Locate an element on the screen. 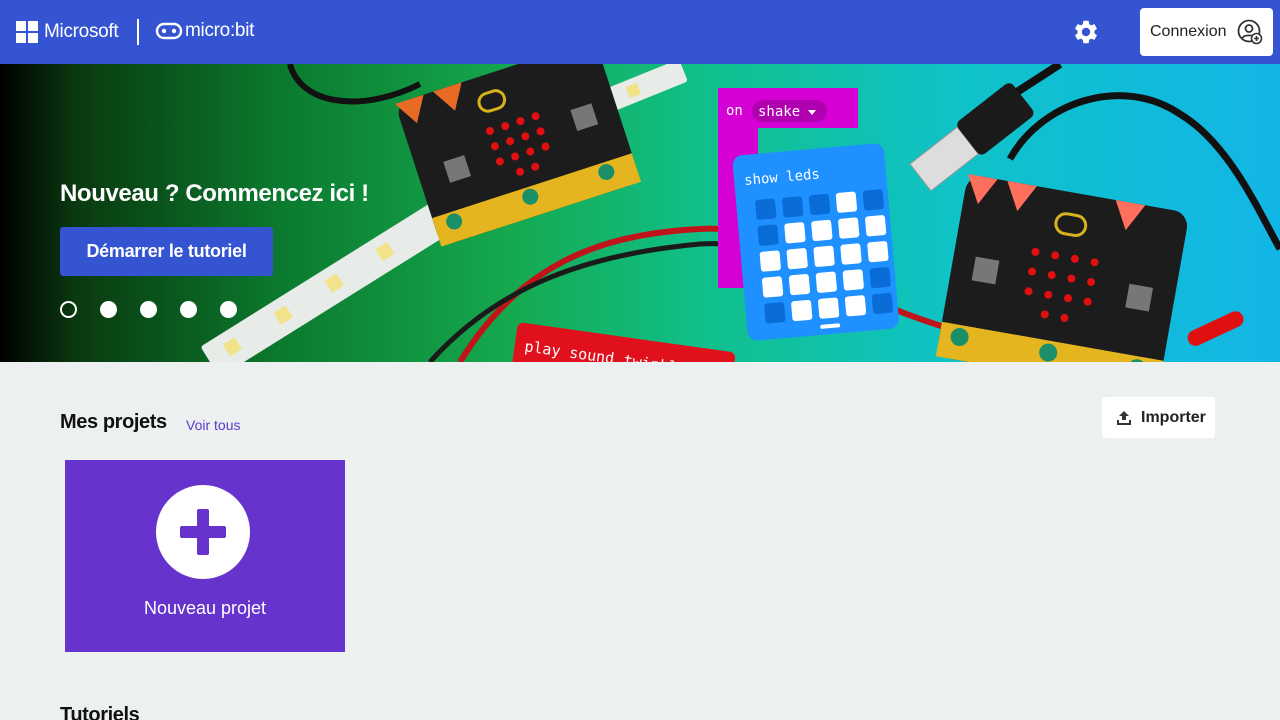  upload-icon is located at coordinates (1124, 417).